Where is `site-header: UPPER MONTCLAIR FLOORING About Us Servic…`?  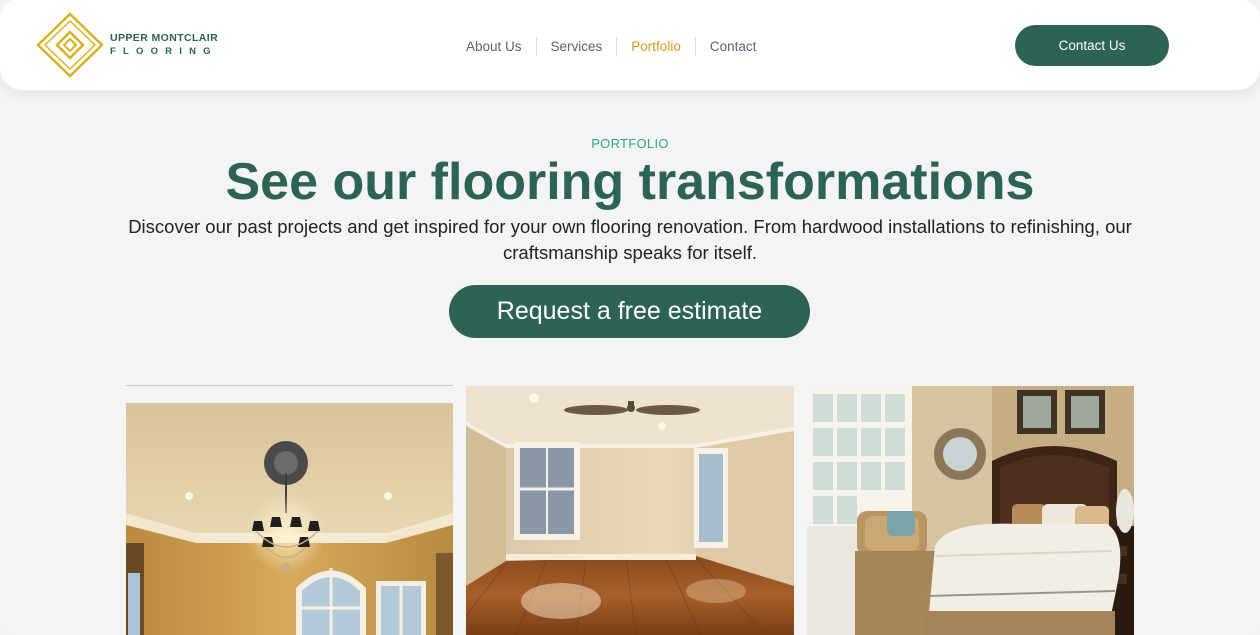 site-header: UPPER MONTCLAIR FLOORING About Us Servic… is located at coordinates (630, 45).